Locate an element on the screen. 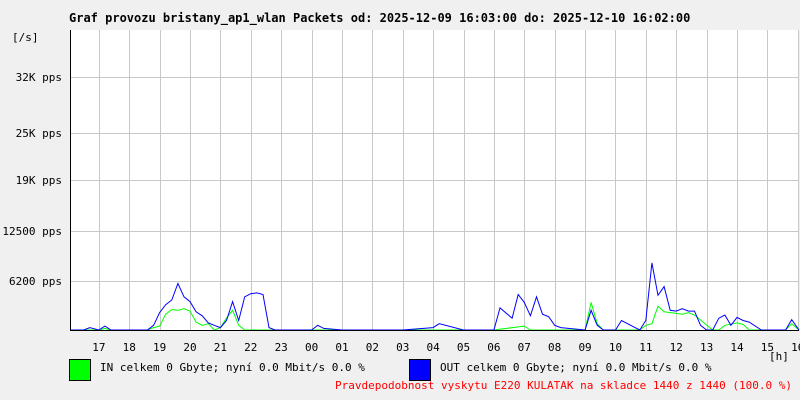 This screenshot has height=400, width=800. x-tick-label: 23 is located at coordinates (281, 347).